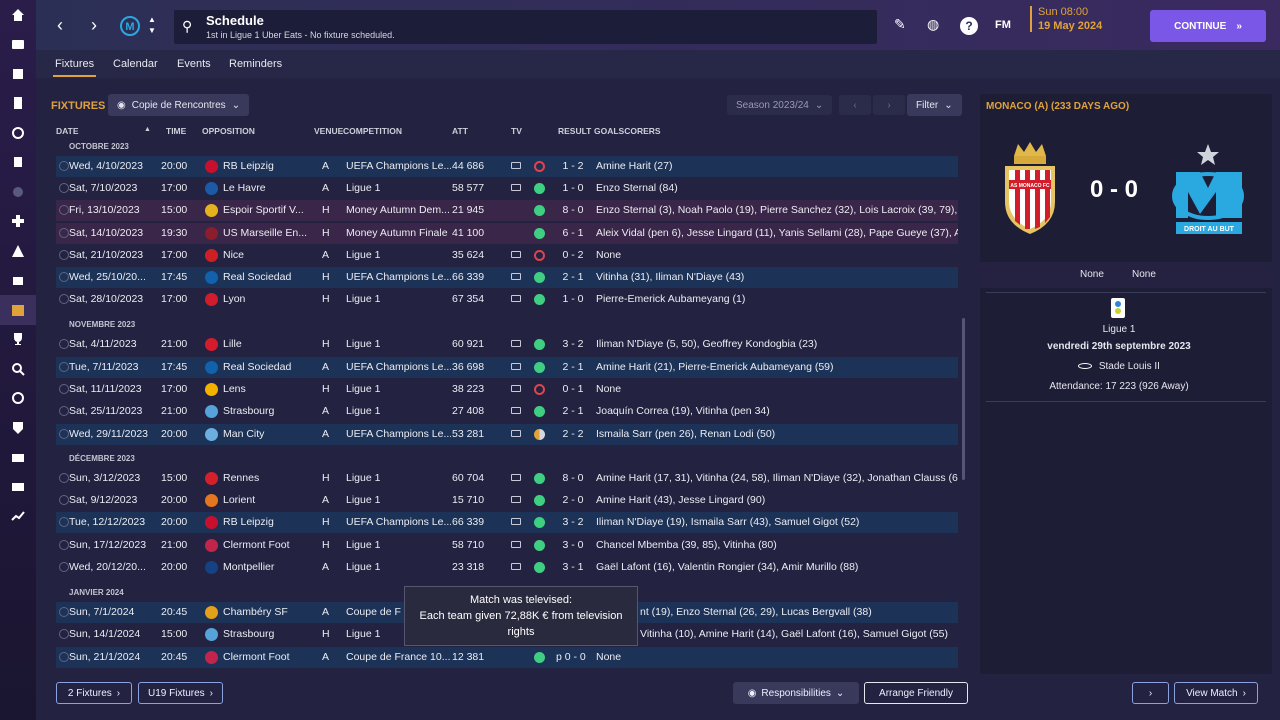 This screenshot has height=720, width=1280. What do you see at coordinates (179, 105) in the screenshot?
I see `view-dropdown: ◉ Copie de Rencontres ⌄` at bounding box center [179, 105].